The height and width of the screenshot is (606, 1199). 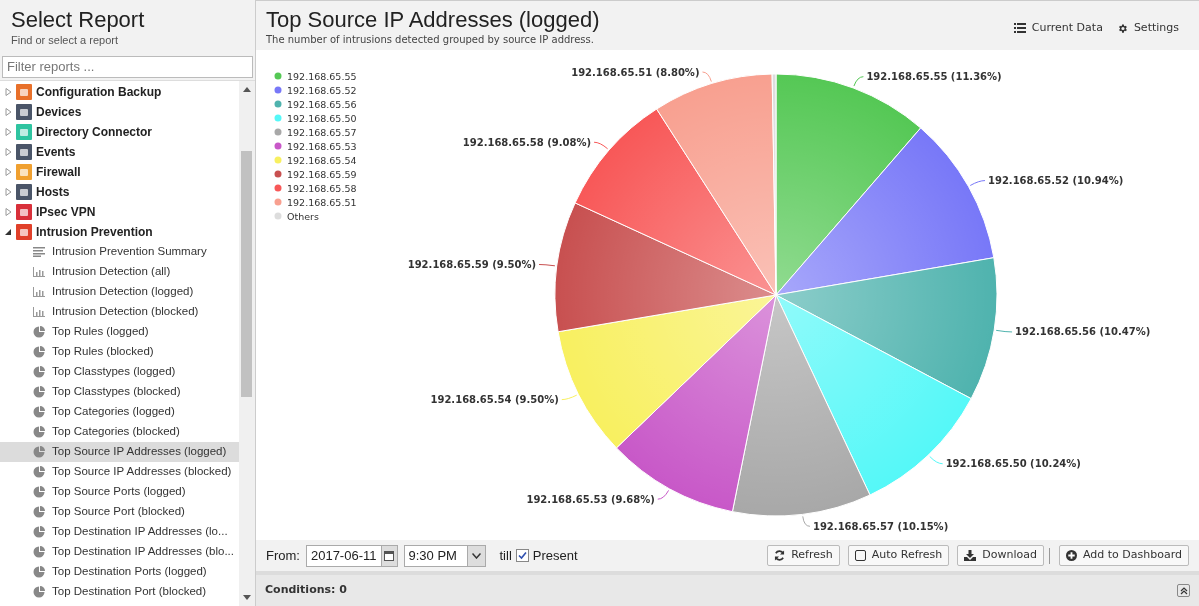 I want to click on slice-label: 192.168.65.53 (9.68%), so click(x=590, y=499).